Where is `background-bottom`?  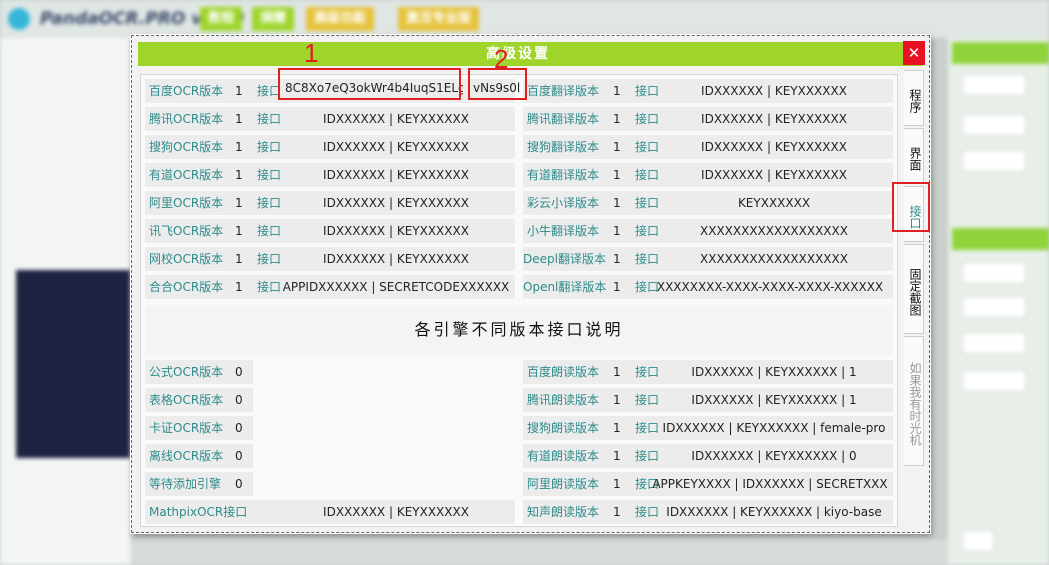 background-bottom is located at coordinates (539, 552).